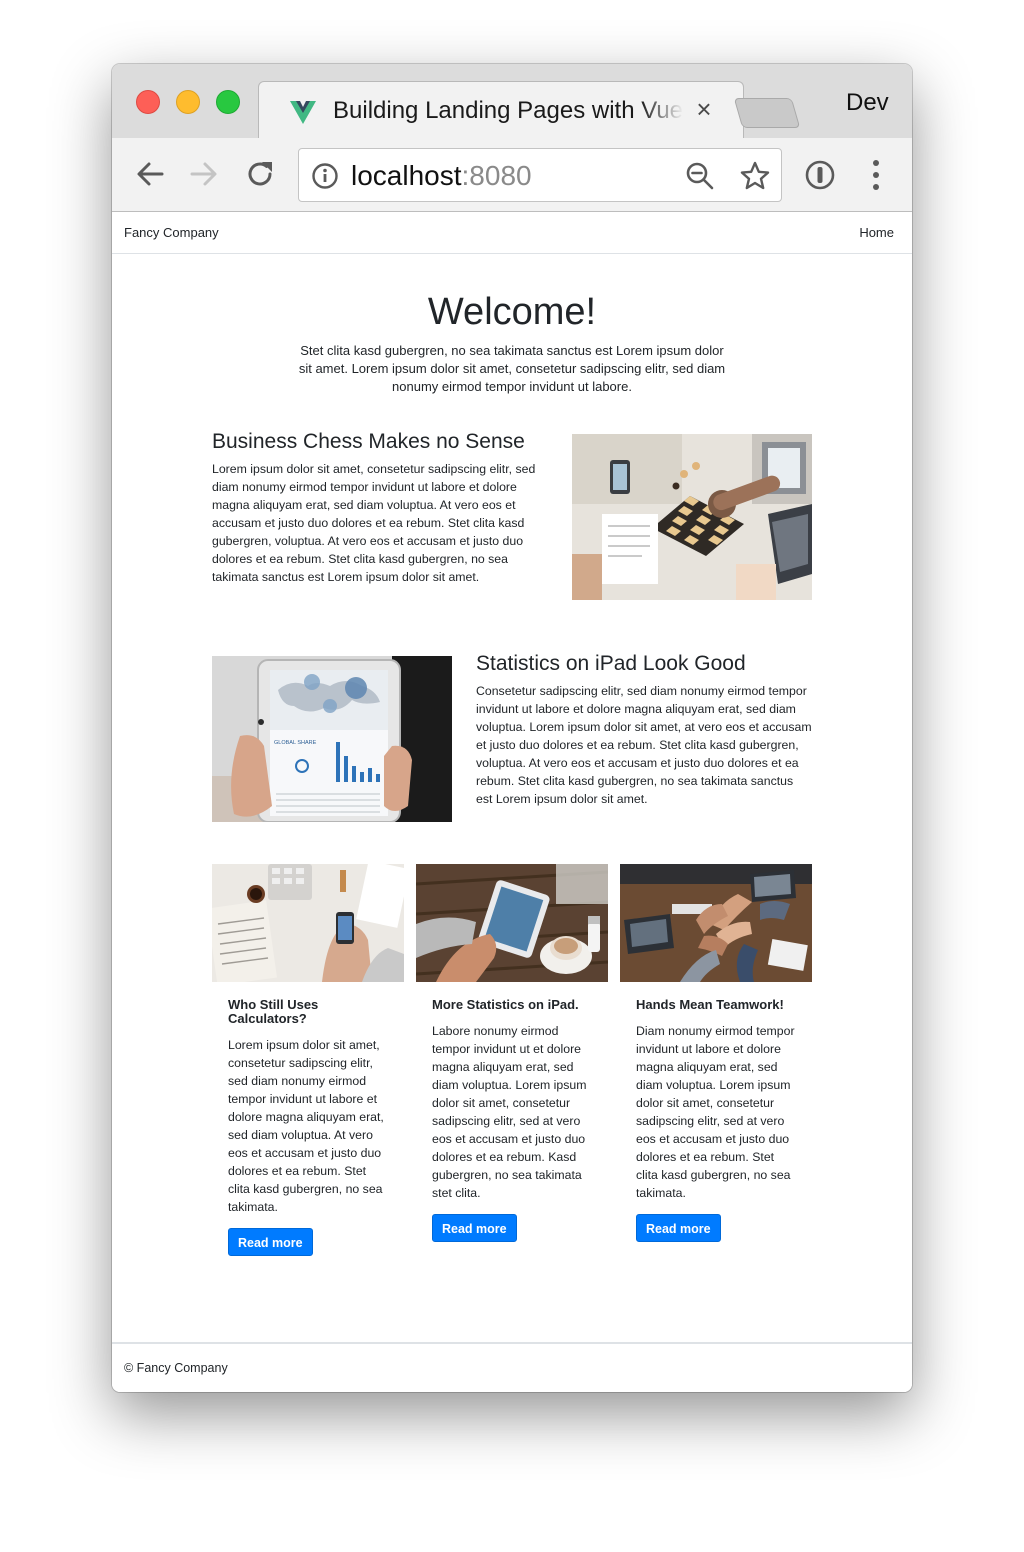  What do you see at coordinates (508, 110) in the screenshot?
I see `tab-title: Building Landing Pages with Vue` at bounding box center [508, 110].